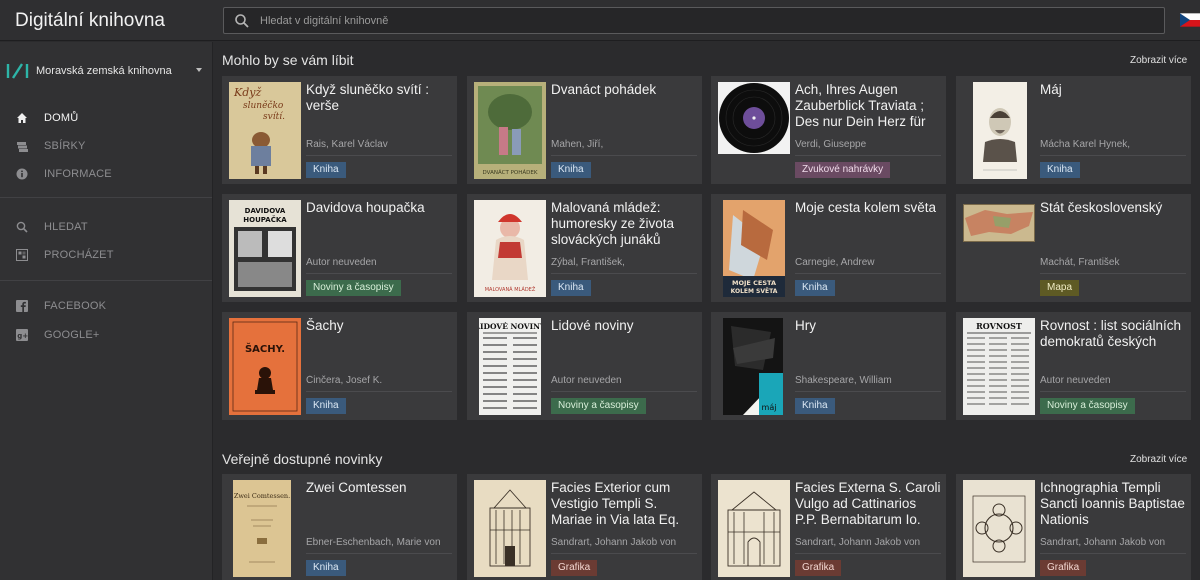  Describe the element at coordinates (510, 130) in the screenshot. I see `card-thumbnail: DVANÁCT POHÁDEK` at that location.